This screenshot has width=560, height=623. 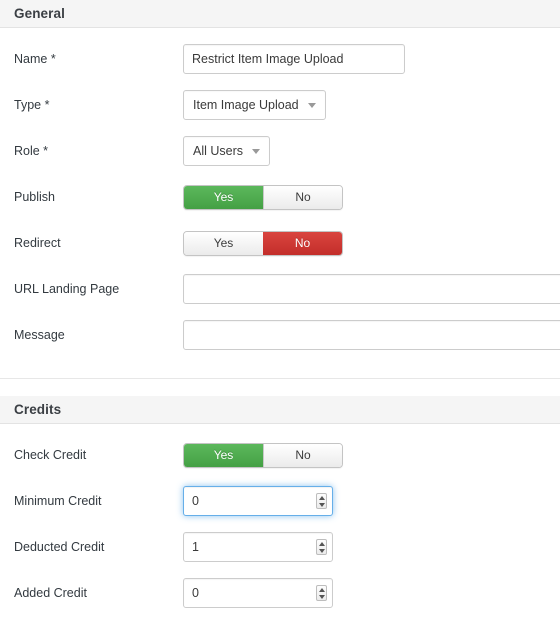 What do you see at coordinates (371, 243) in the screenshot?
I see `control-redirect: Yes No` at bounding box center [371, 243].